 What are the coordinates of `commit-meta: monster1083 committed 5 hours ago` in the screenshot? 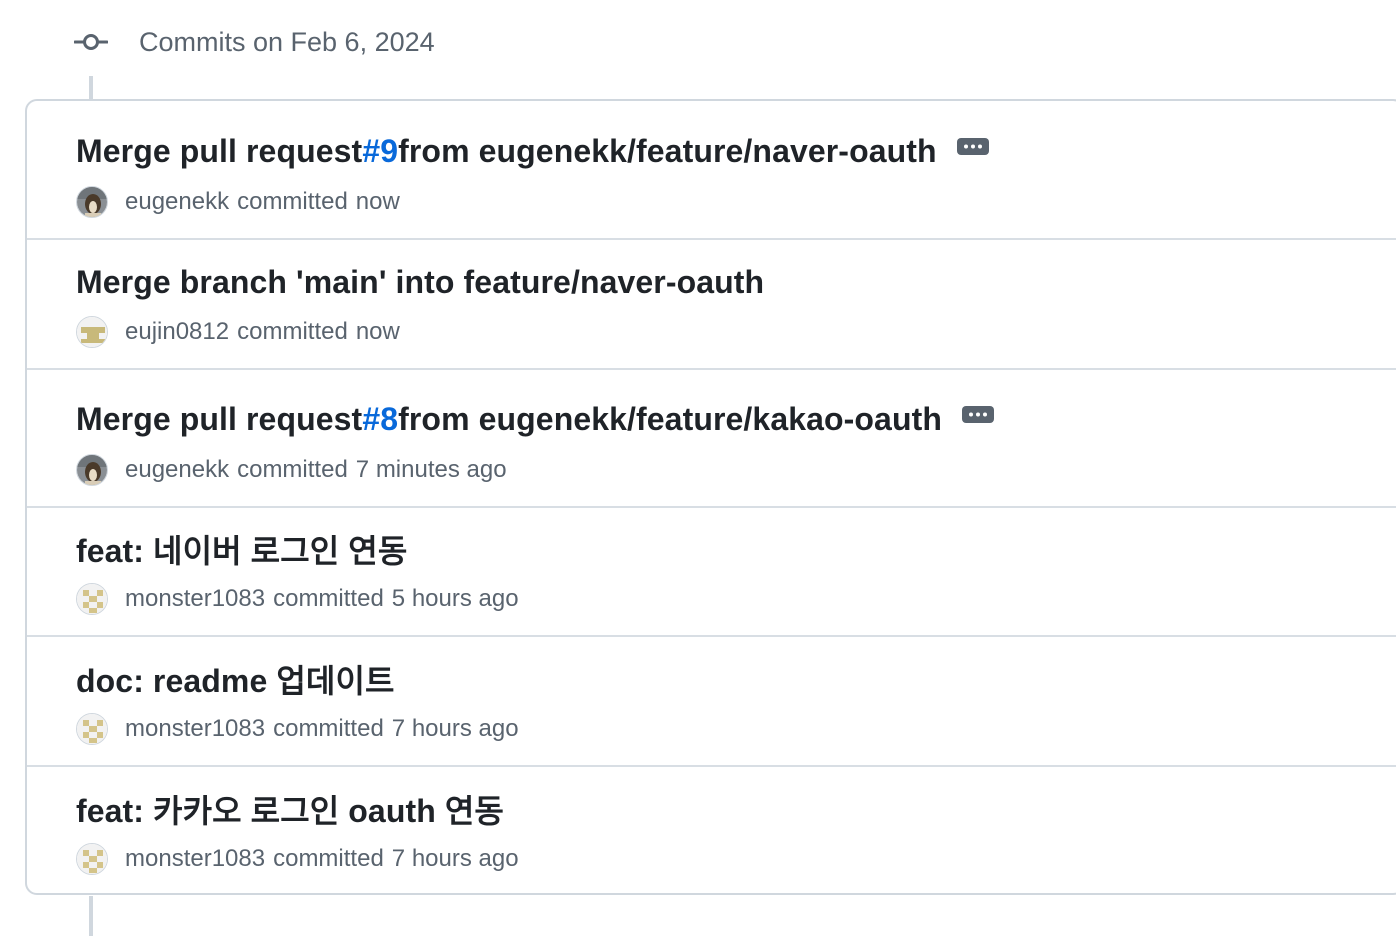 It's located at (297, 599).